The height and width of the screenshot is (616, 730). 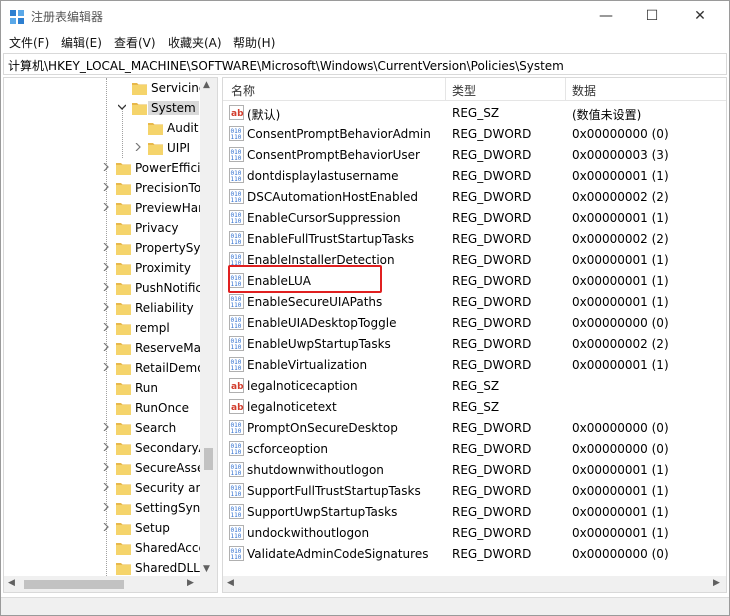 What do you see at coordinates (104, 228) in the screenshot?
I see `tree-item: Privacy` at bounding box center [104, 228].